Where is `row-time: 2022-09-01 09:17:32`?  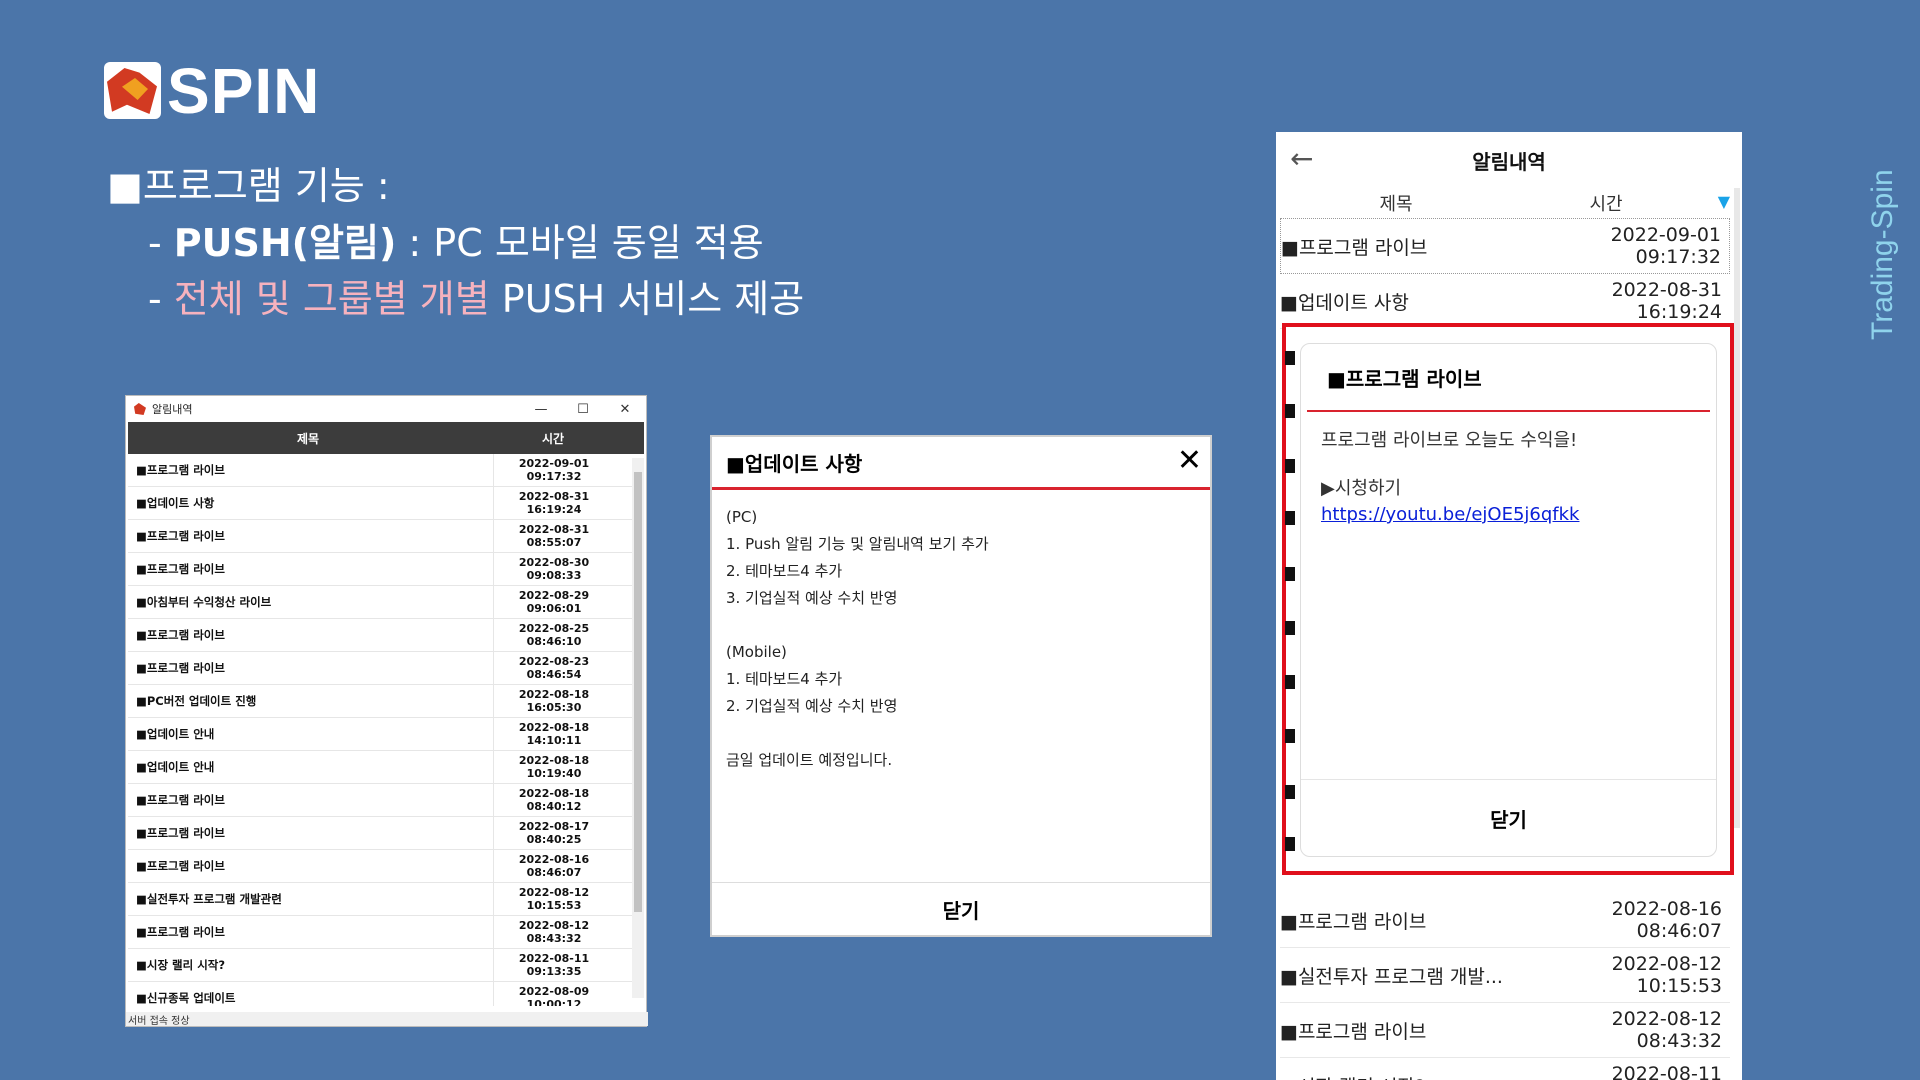 row-time: 2022-09-01 09:17:32 is located at coordinates (554, 470).